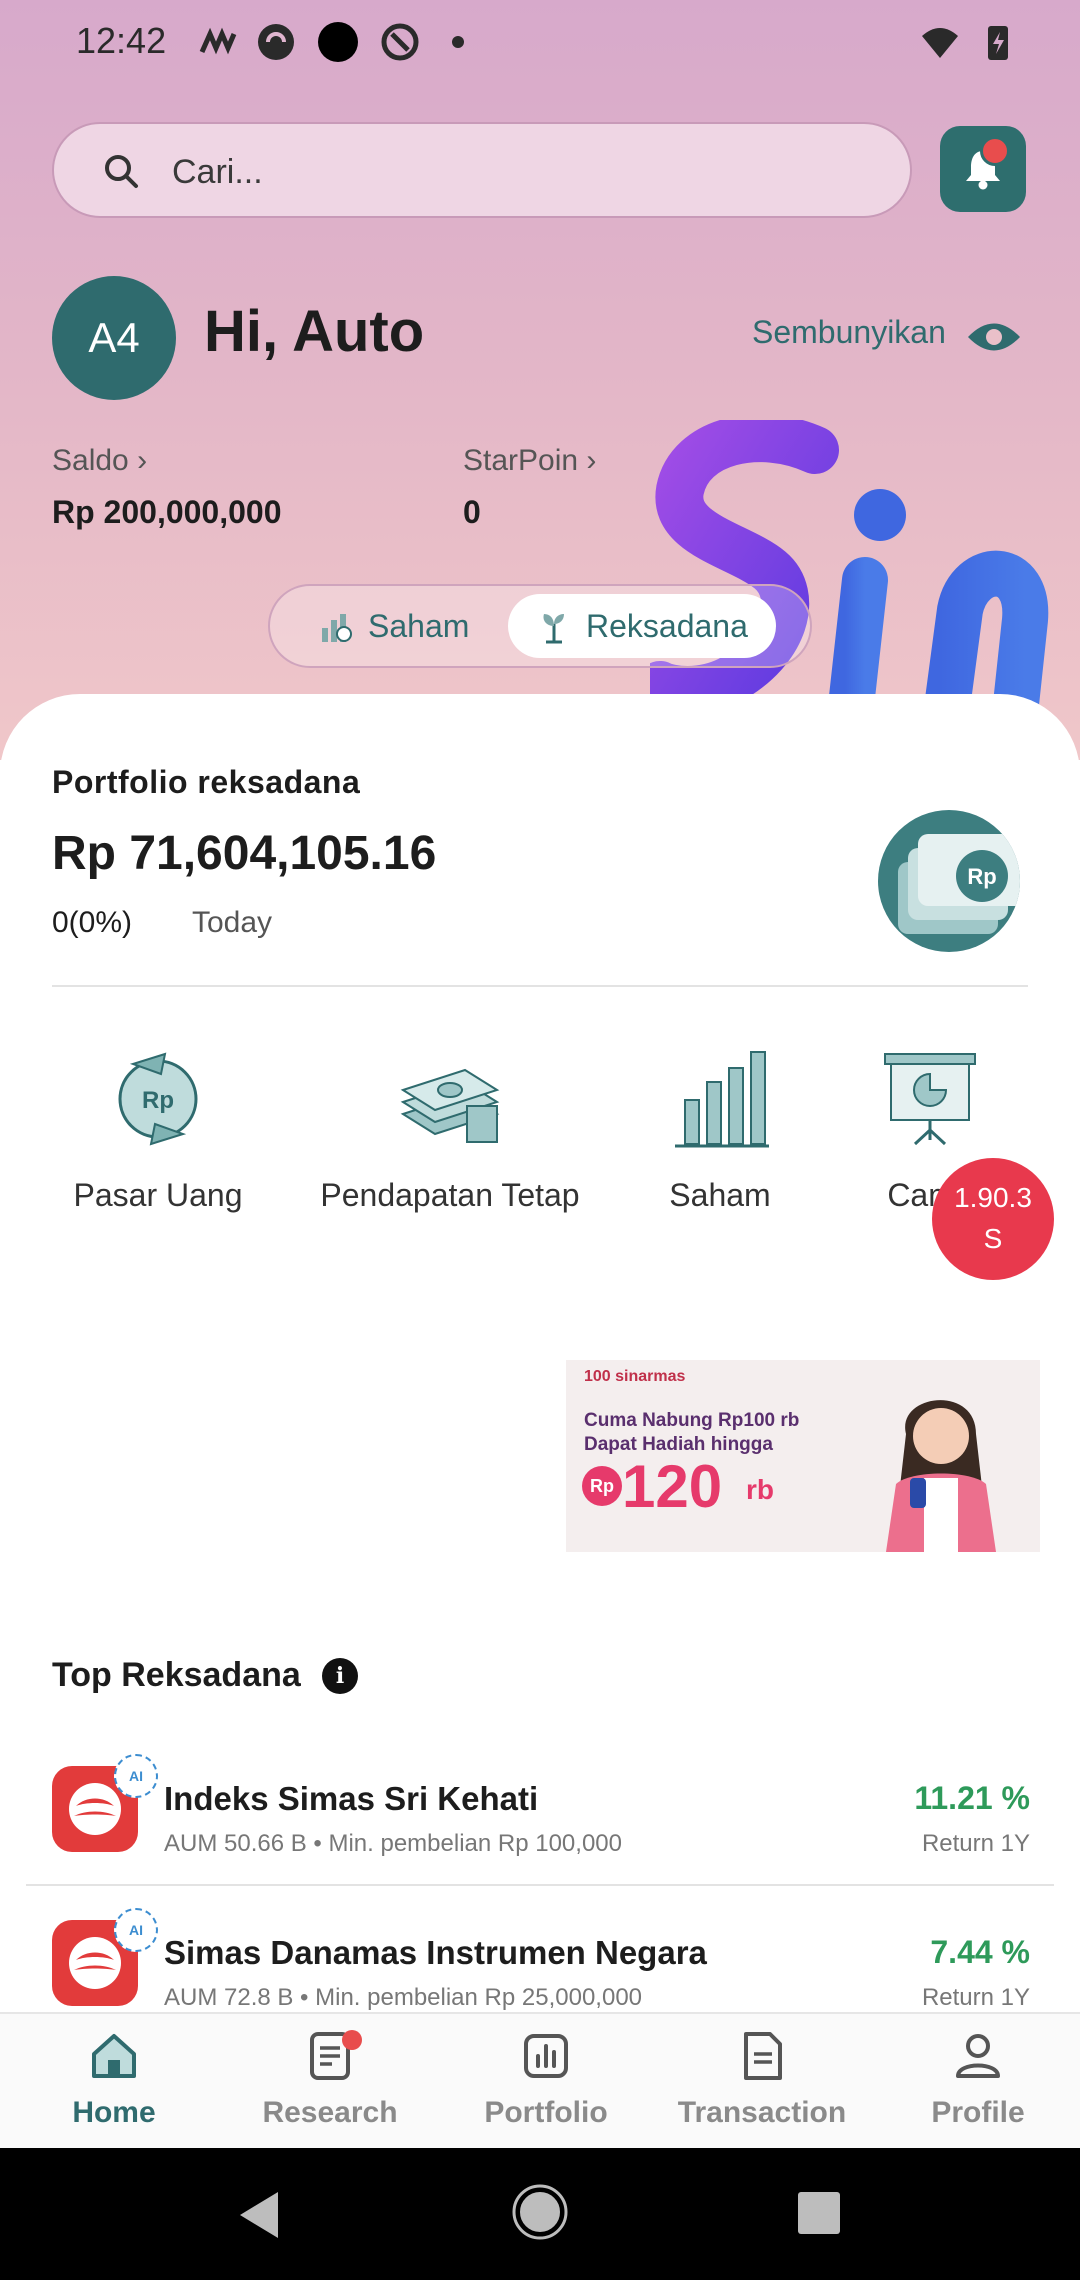 This screenshot has width=1080, height=2280. I want to click on tab-reksadana: Reksadana, so click(642, 626).